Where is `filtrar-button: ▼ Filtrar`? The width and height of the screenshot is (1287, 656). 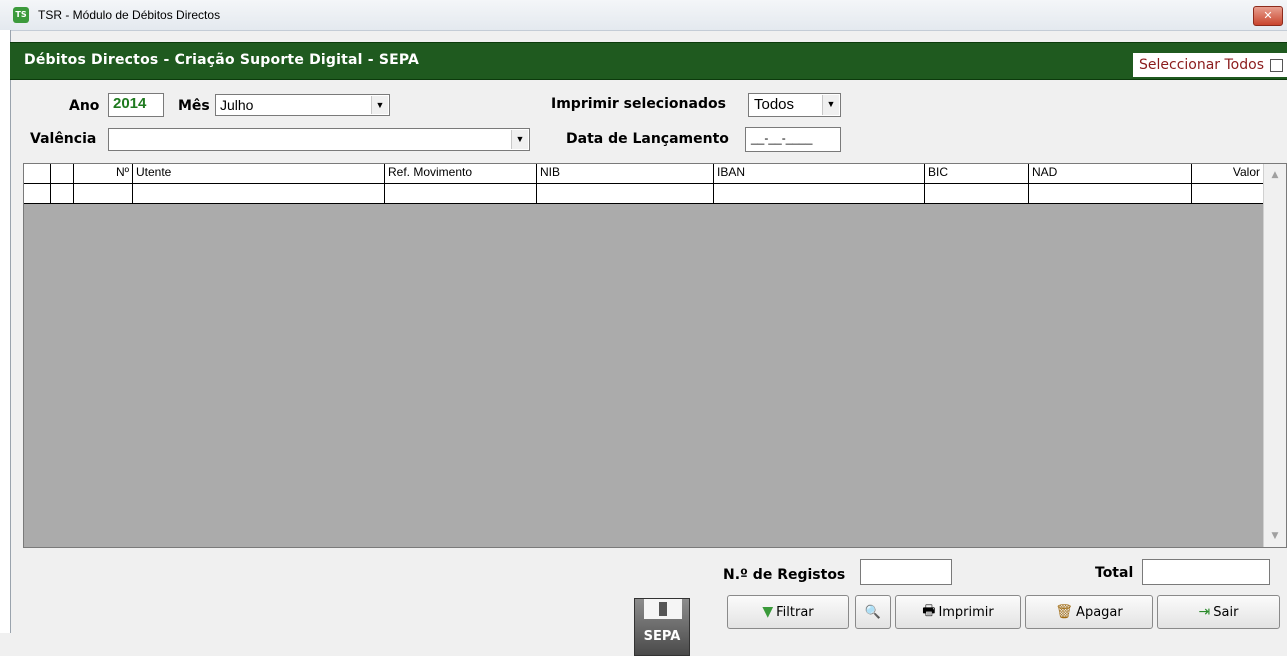
filtrar-button: ▼ Filtrar is located at coordinates (788, 612).